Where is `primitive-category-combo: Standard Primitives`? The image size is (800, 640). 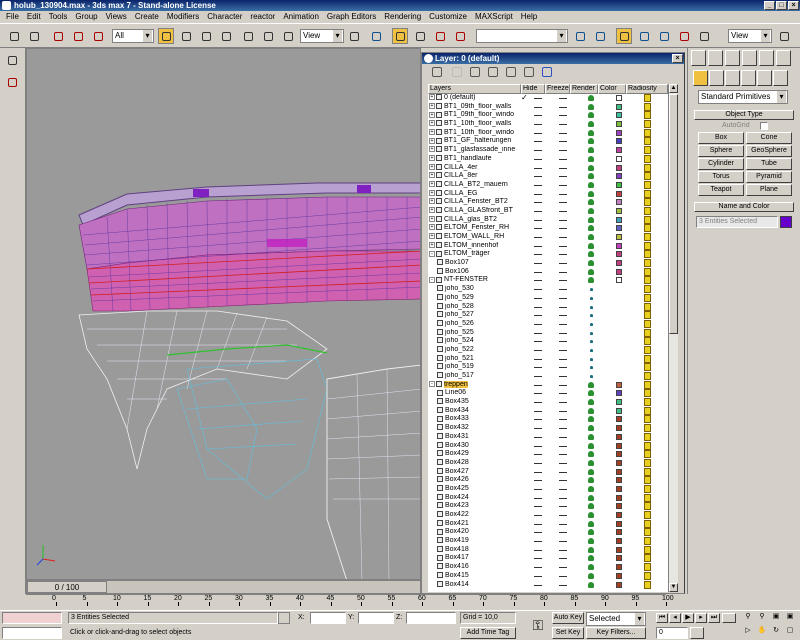 primitive-category-combo: Standard Primitives is located at coordinates (743, 97).